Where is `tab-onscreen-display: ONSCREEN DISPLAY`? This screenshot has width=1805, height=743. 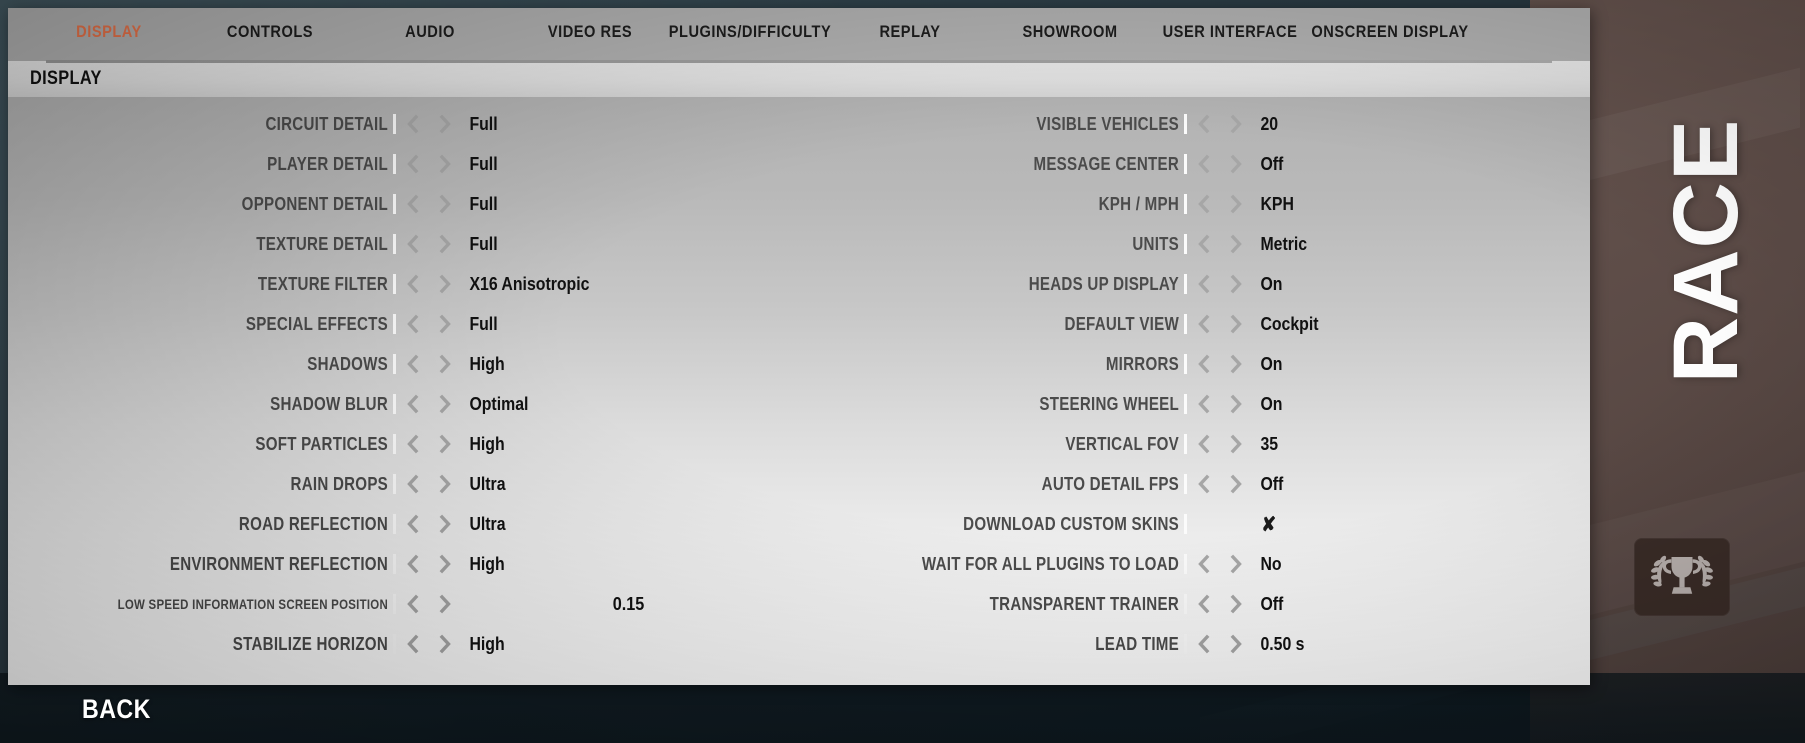 tab-onscreen-display: ONSCREEN DISPLAY is located at coordinates (1390, 32).